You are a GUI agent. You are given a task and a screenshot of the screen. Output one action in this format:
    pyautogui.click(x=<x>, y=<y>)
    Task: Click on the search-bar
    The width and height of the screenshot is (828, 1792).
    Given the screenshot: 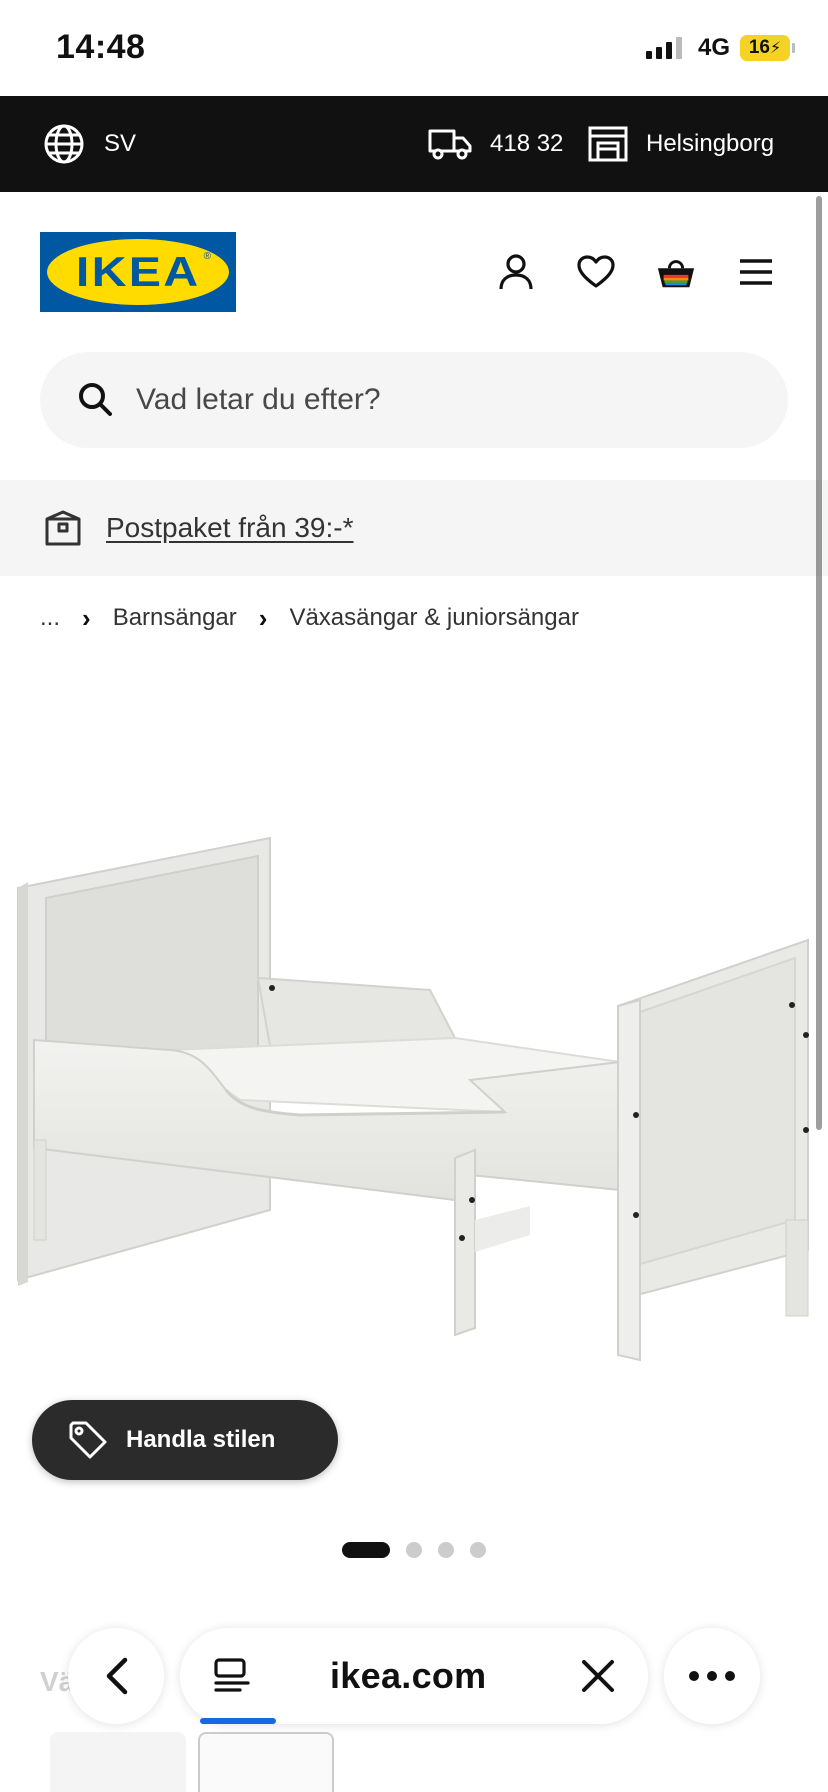 What is the action you would take?
    pyautogui.click(x=414, y=400)
    